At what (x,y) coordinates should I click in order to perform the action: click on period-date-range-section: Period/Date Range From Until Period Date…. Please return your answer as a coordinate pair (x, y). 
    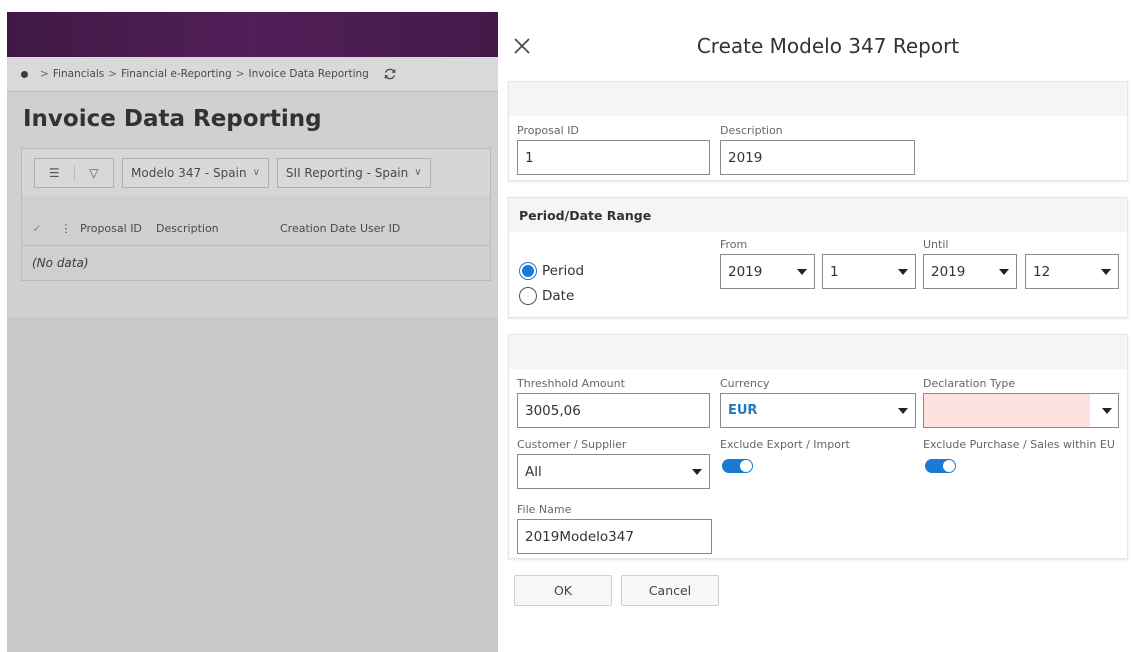
    Looking at the image, I should click on (818, 257).